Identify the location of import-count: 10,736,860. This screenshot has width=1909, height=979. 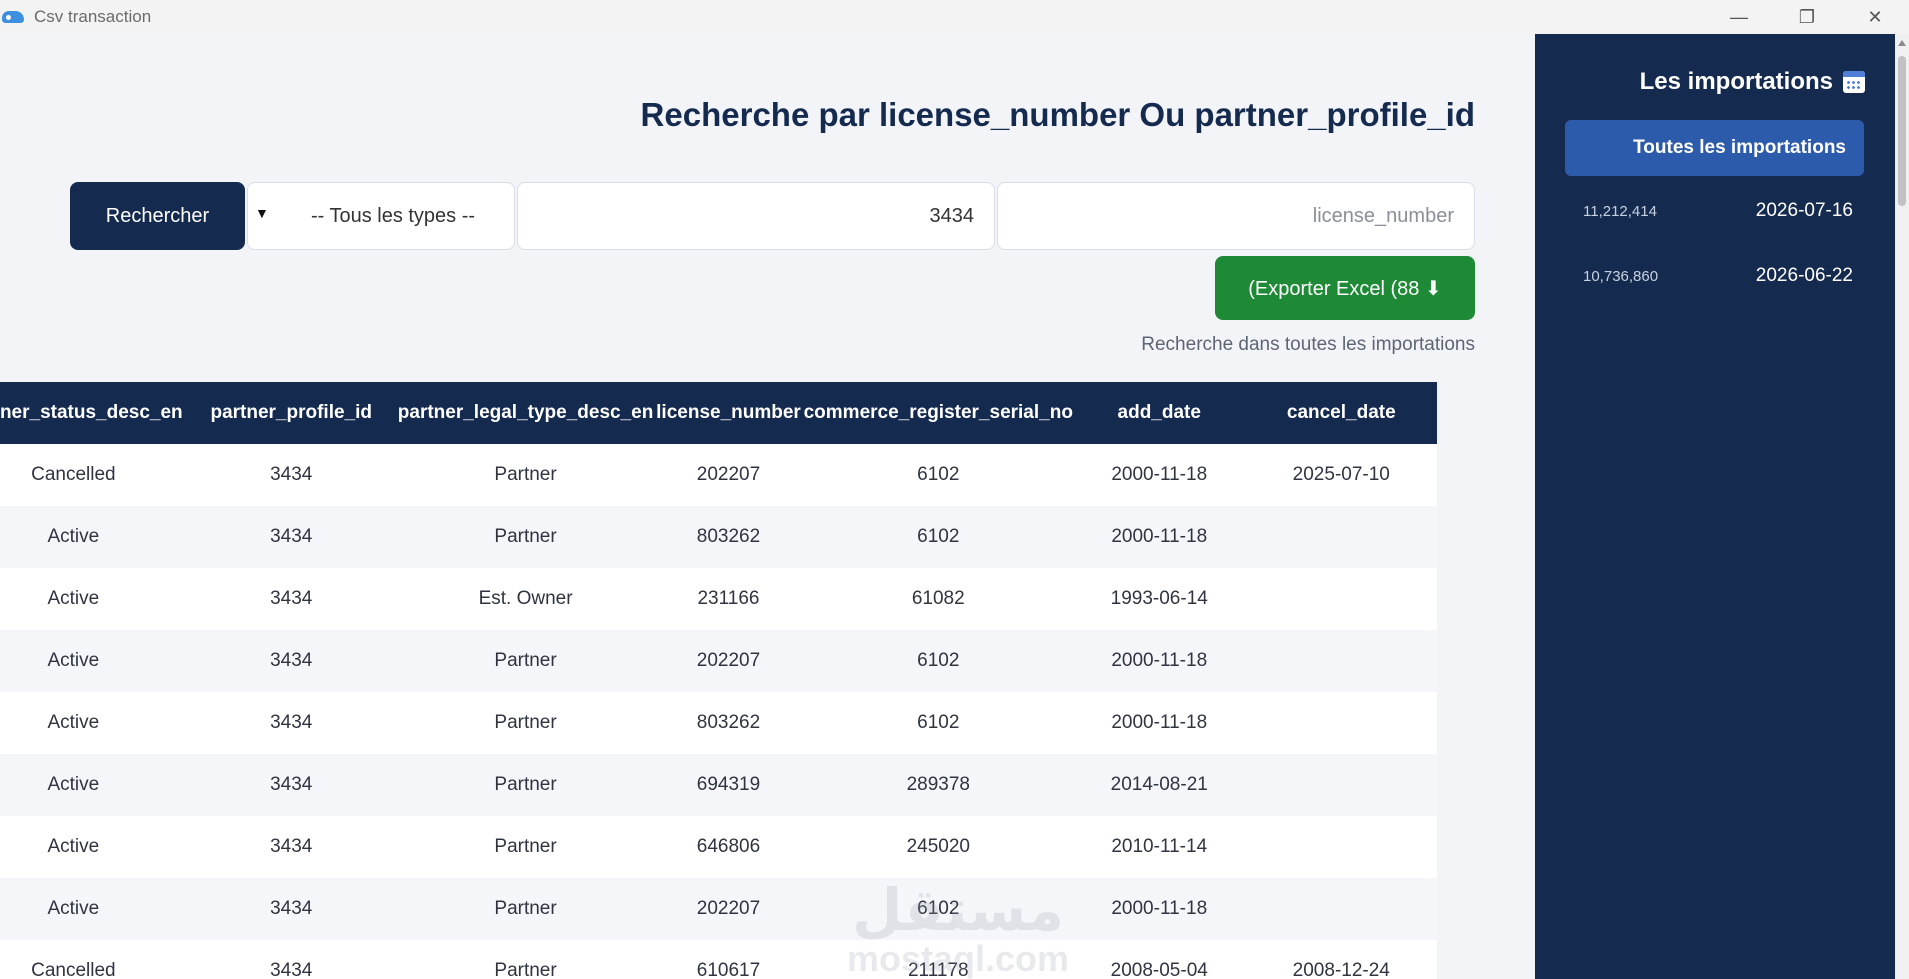
(1621, 276).